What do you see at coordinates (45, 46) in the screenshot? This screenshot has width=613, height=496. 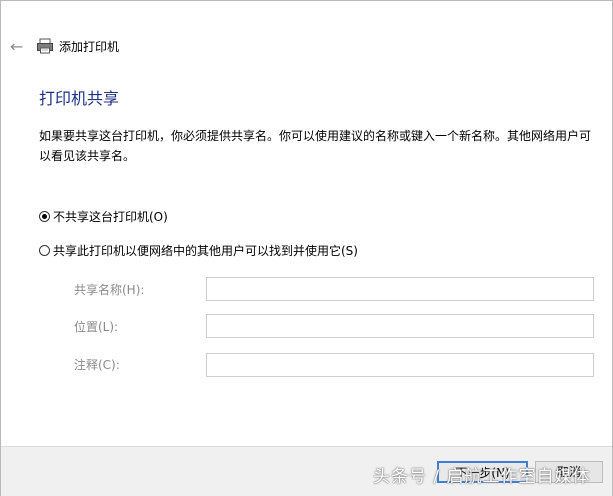 I see `printer-icon` at bounding box center [45, 46].